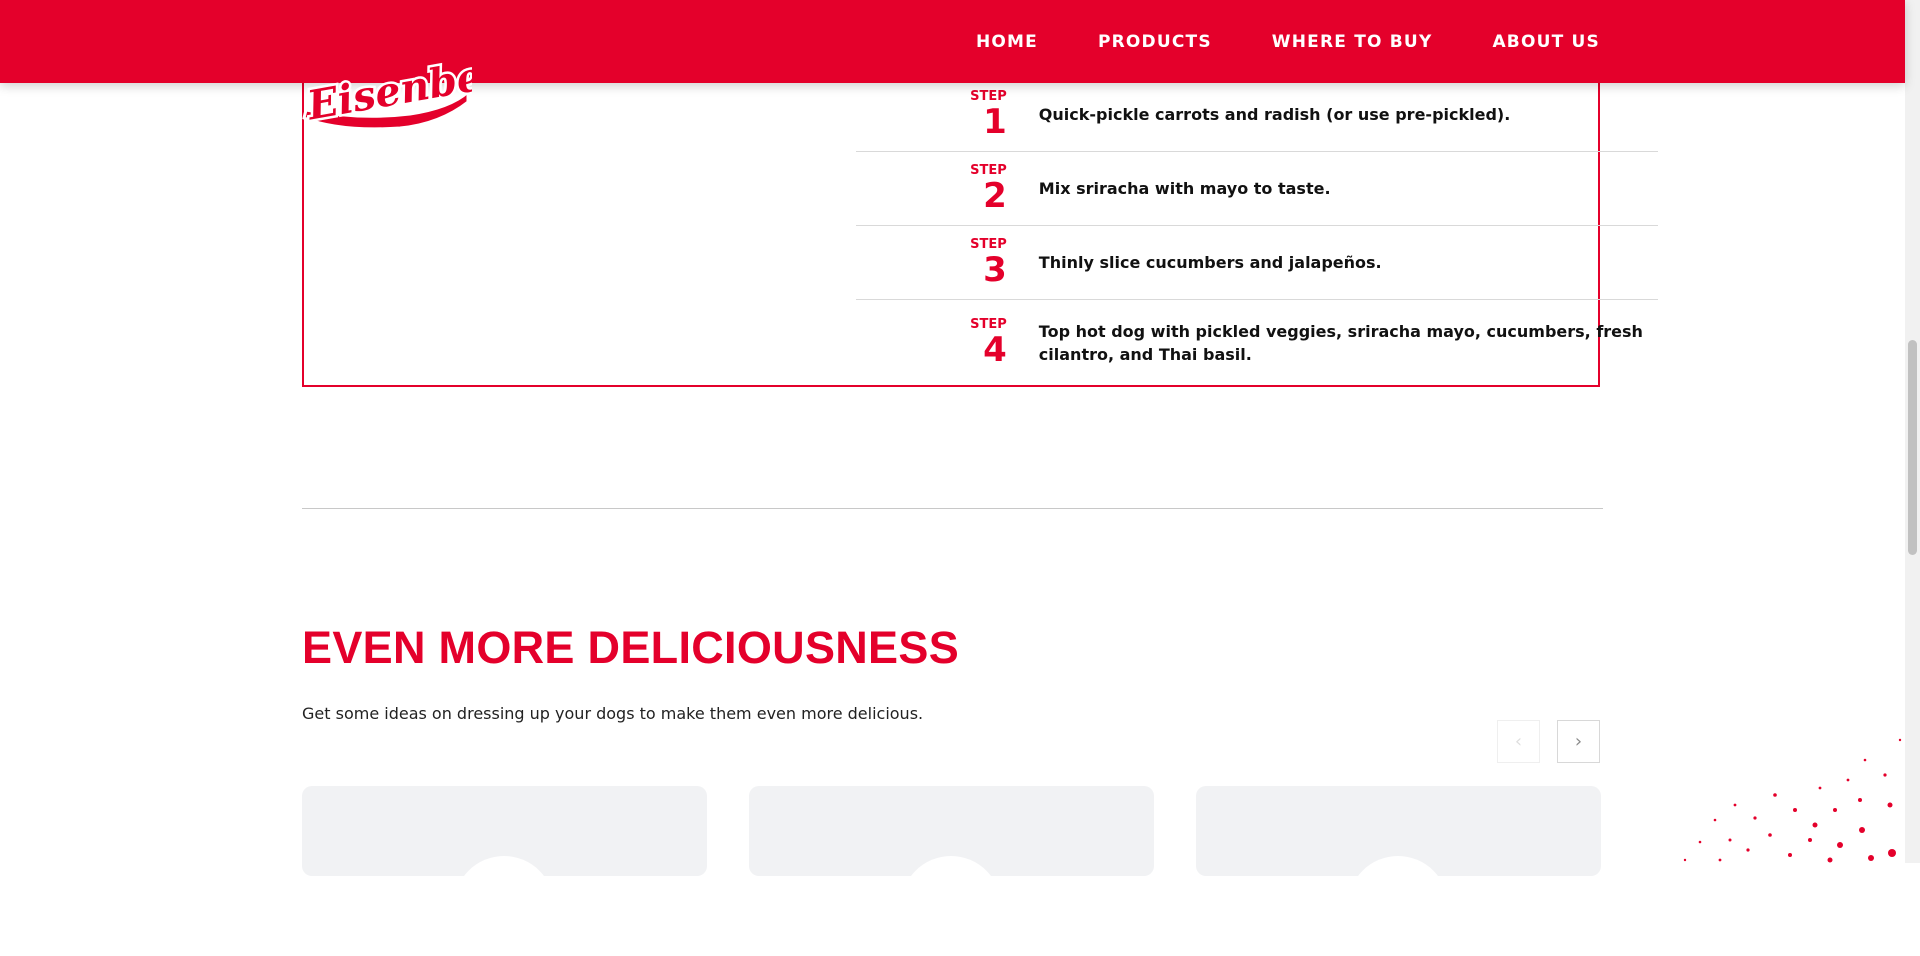 The width and height of the screenshot is (1920, 956). What do you see at coordinates (1912, 447) in the screenshot?
I see `scrollbar-thumb` at bounding box center [1912, 447].